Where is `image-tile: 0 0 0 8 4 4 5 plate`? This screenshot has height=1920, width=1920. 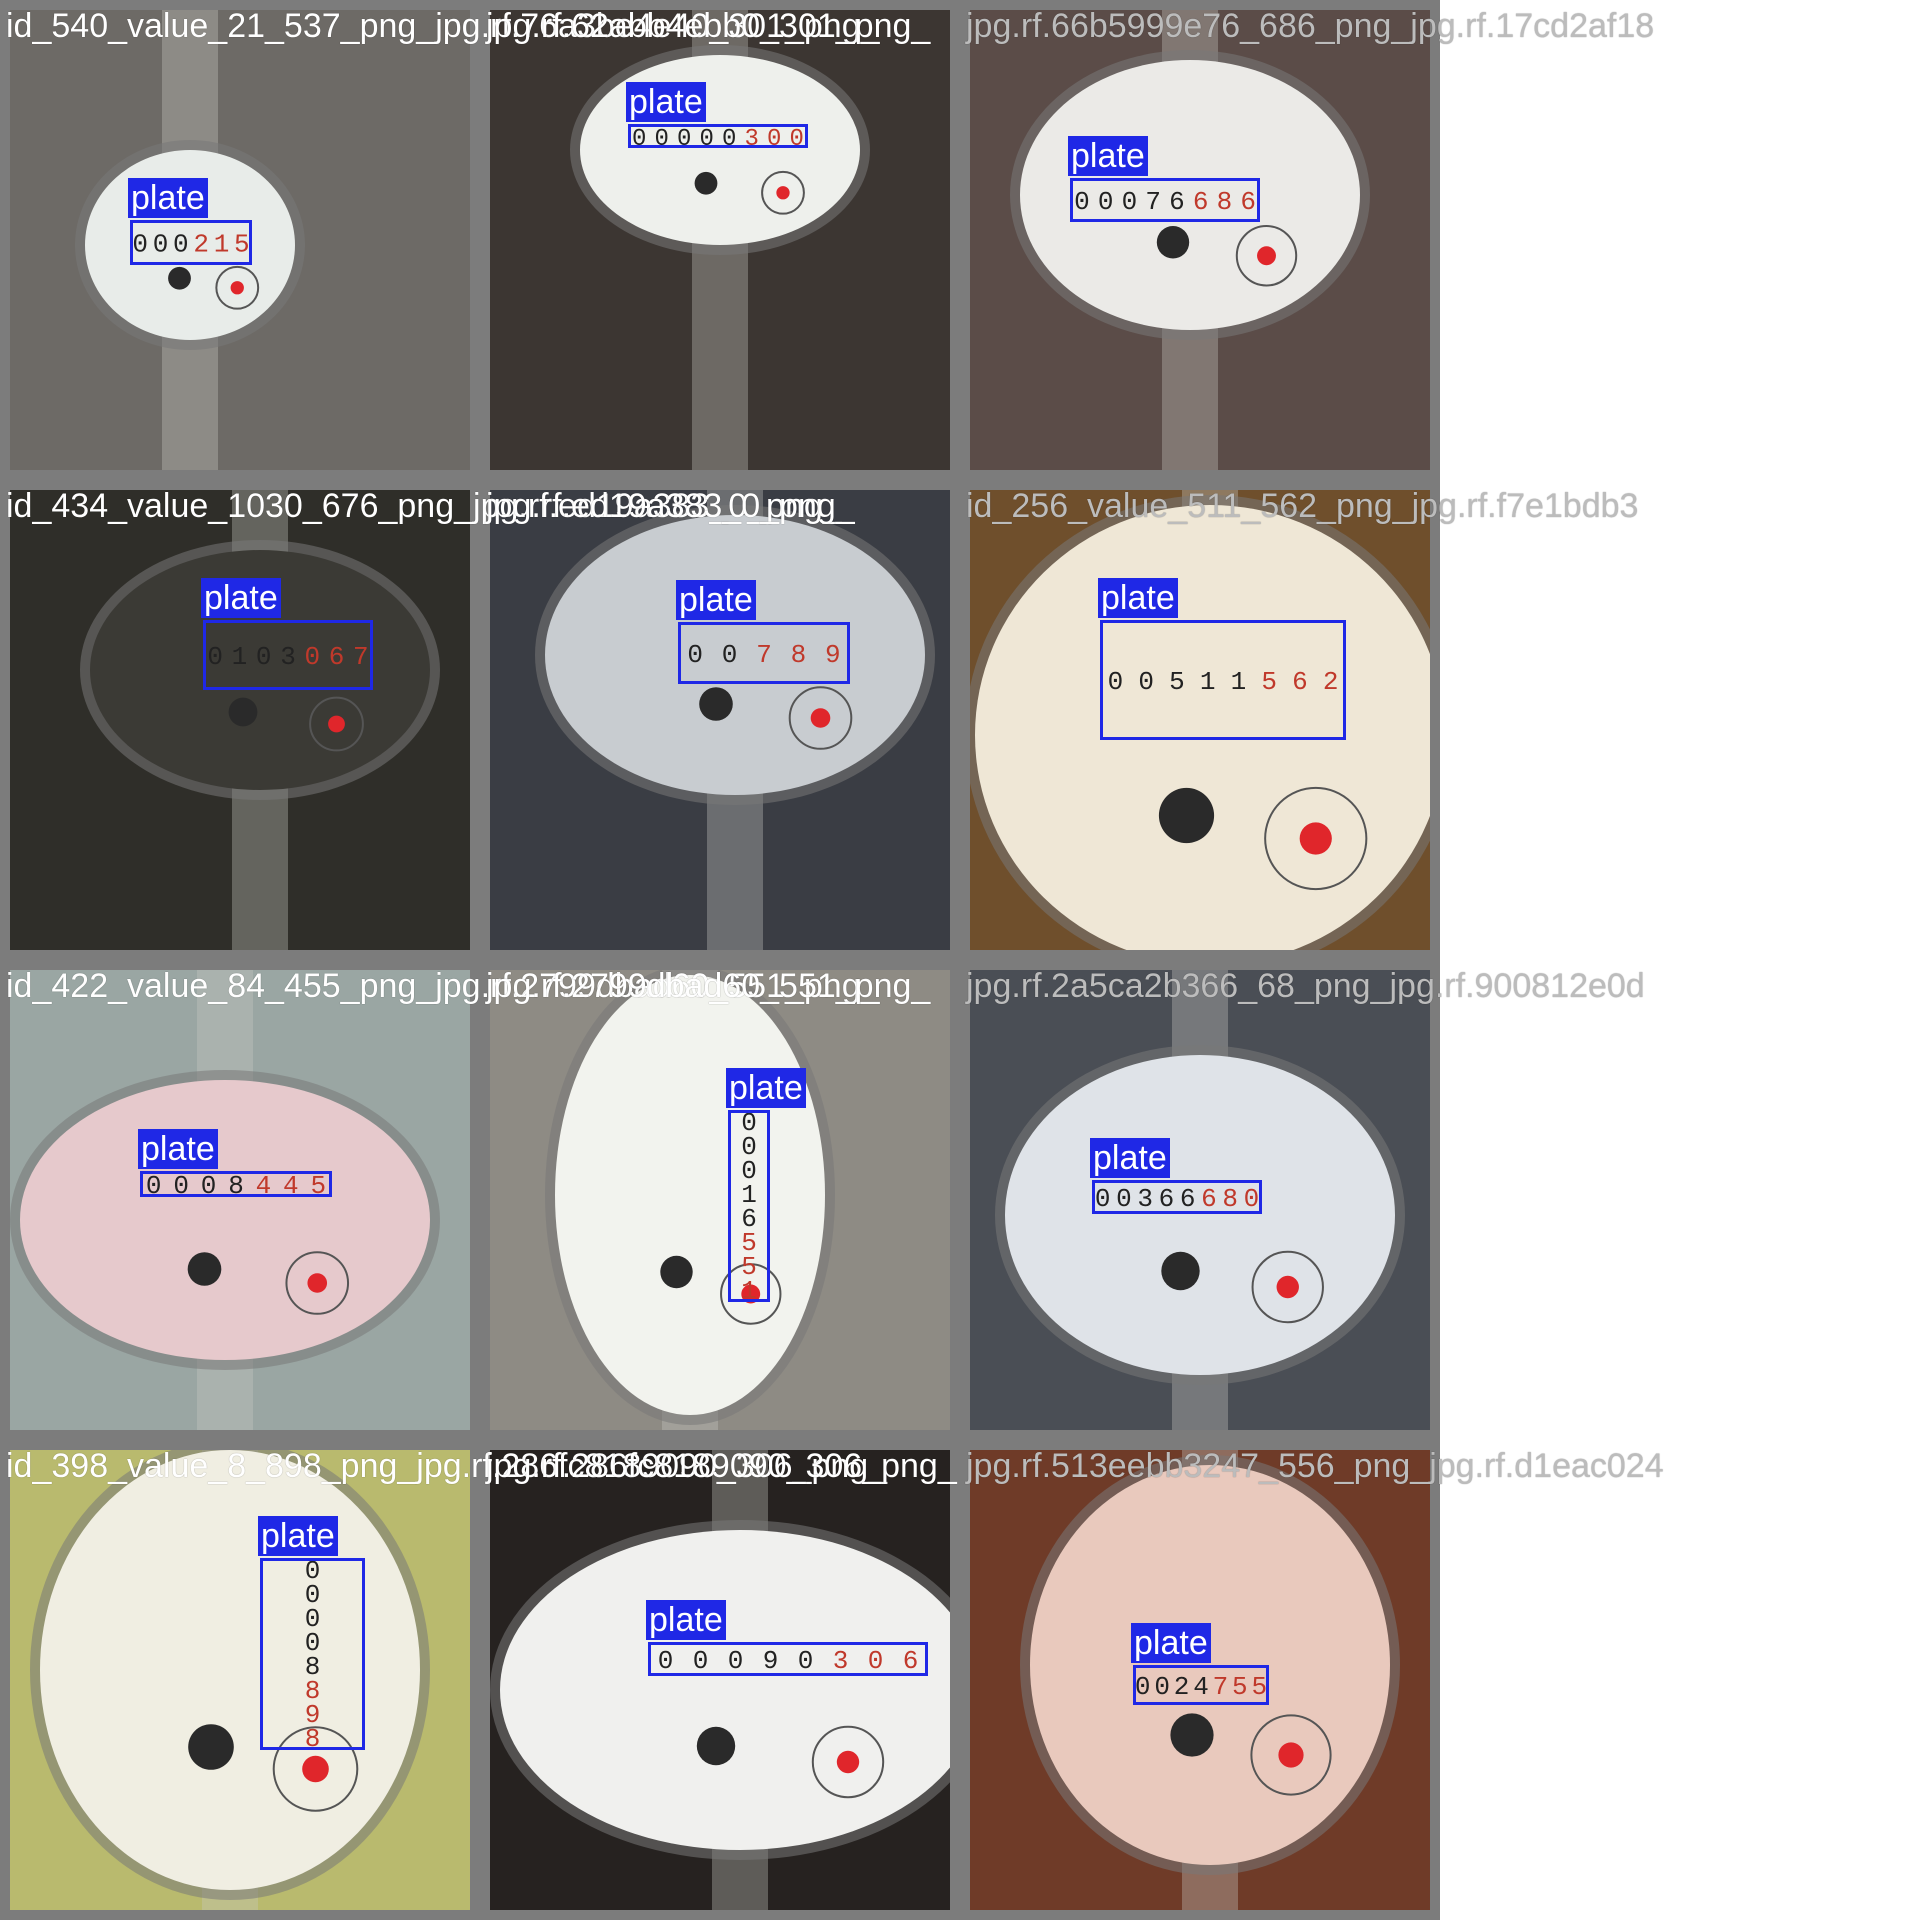 image-tile: 0 0 0 8 4 4 5 plate is located at coordinates (240, 1200).